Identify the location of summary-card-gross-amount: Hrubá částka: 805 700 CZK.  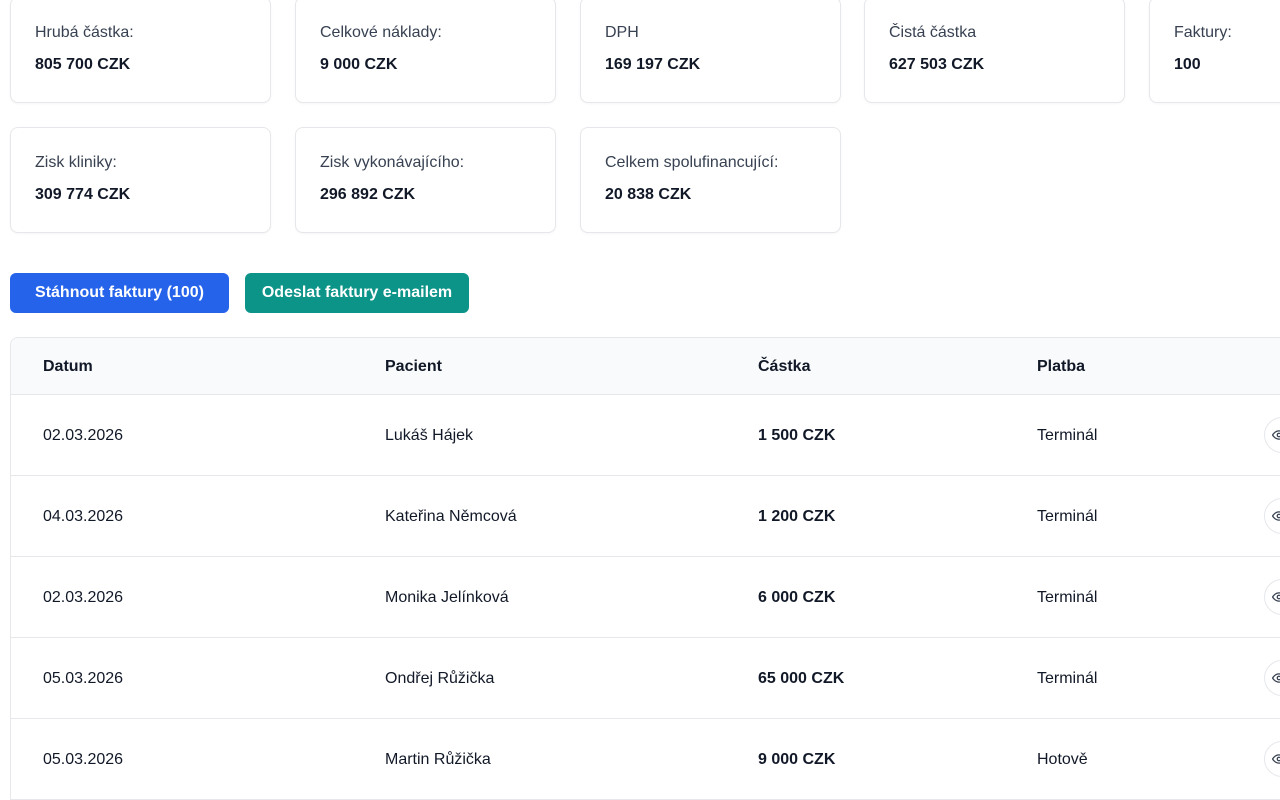
(140, 51).